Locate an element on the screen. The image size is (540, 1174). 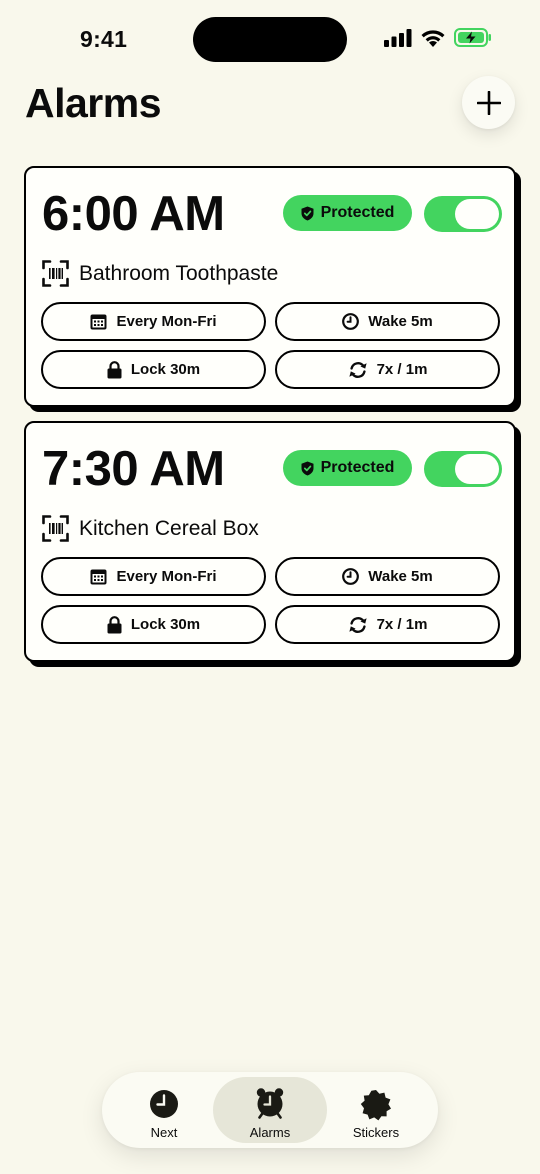
status-time: 9:41 is located at coordinates (104, 39).